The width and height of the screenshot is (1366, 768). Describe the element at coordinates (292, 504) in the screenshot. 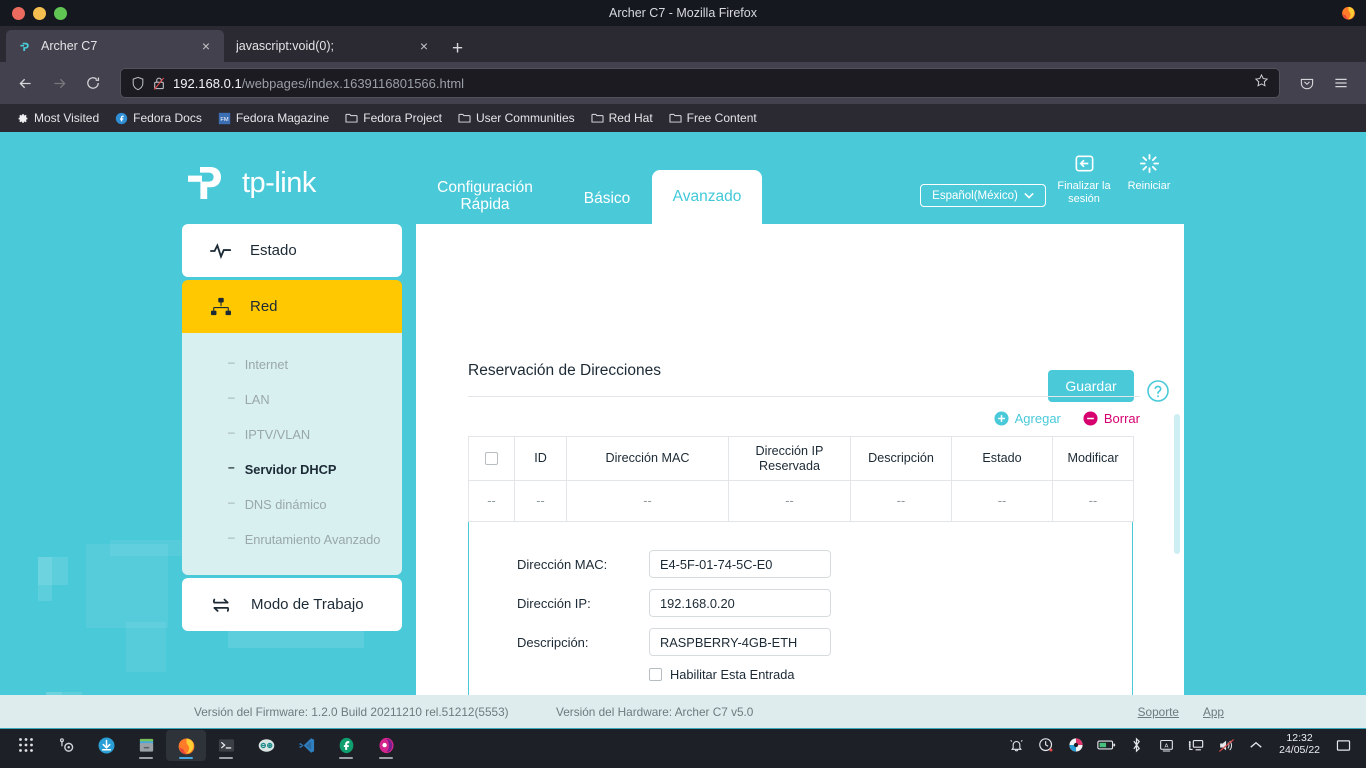

I see `sidebar-subitem-dns-dinamico: – DNS dinámico` at that location.